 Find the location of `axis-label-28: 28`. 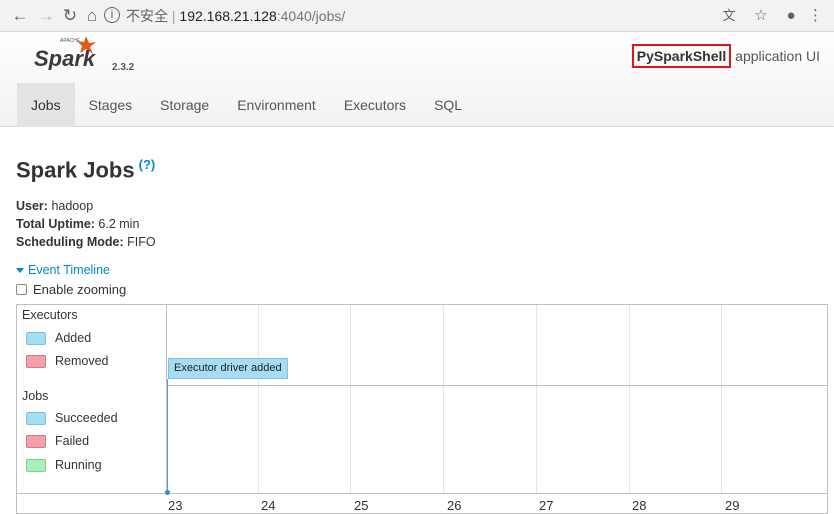

axis-label-28: 28 is located at coordinates (639, 505).